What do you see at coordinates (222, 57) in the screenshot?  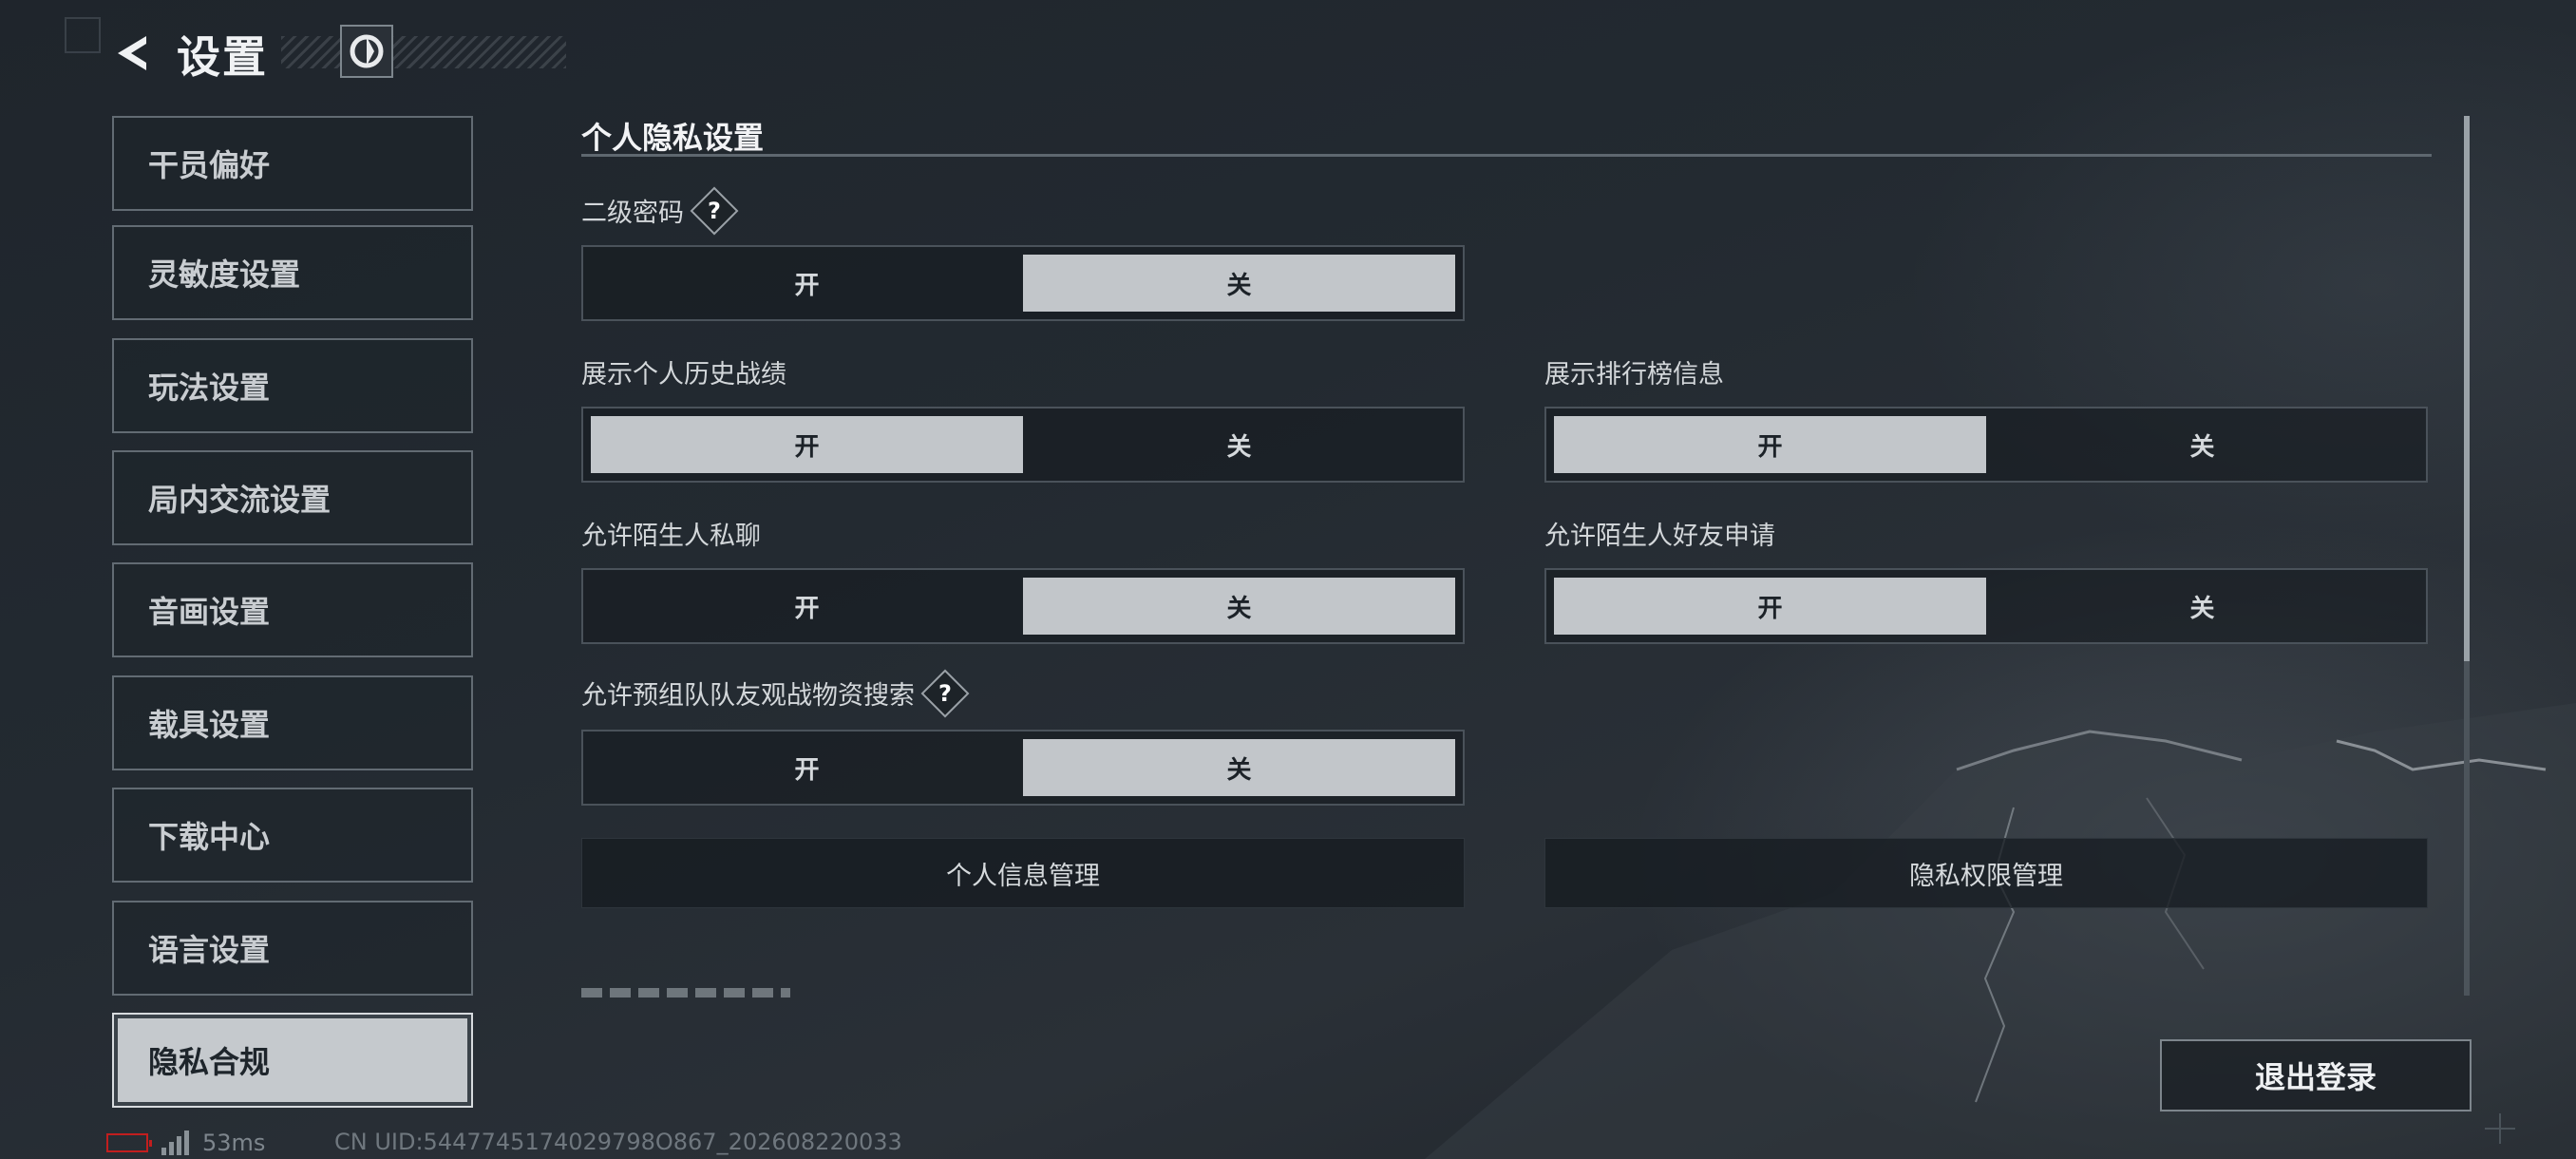 I see `page-title: 设置` at bounding box center [222, 57].